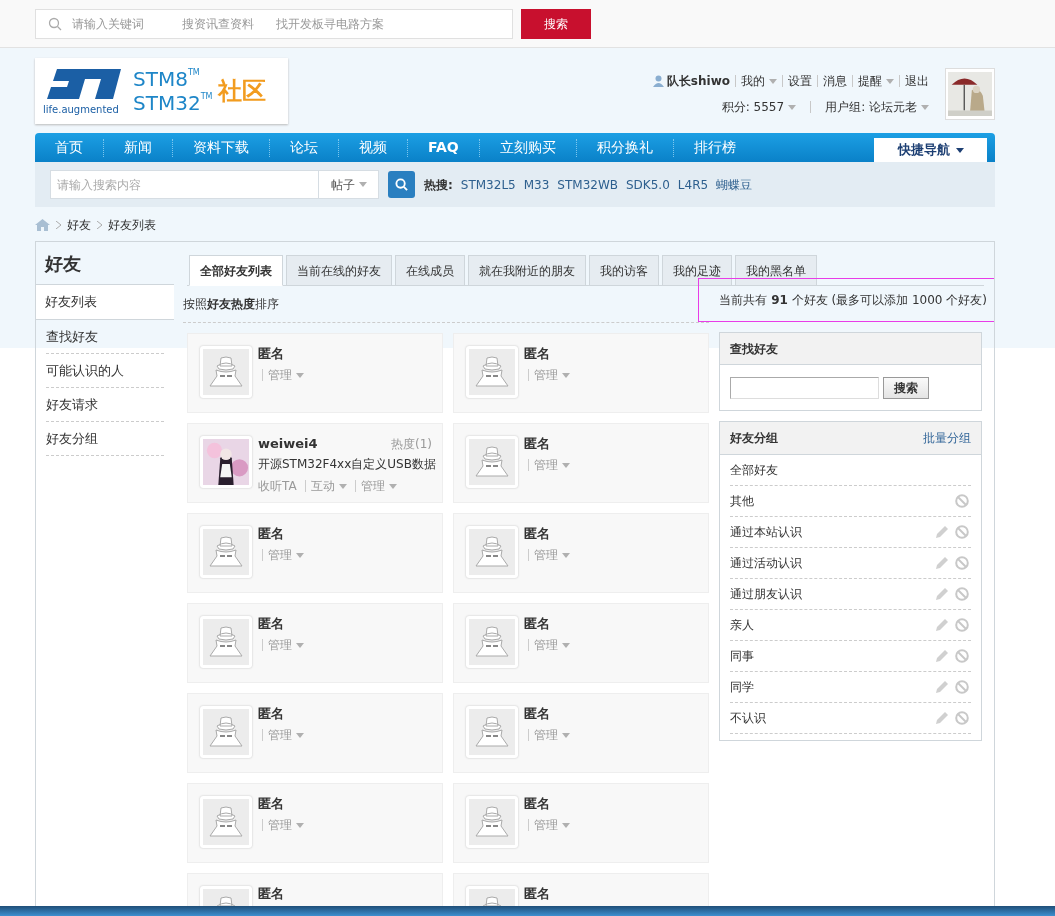 The image size is (1055, 916). What do you see at coordinates (766, 594) in the screenshot?
I see `group-item: 通过朋友认识` at bounding box center [766, 594].